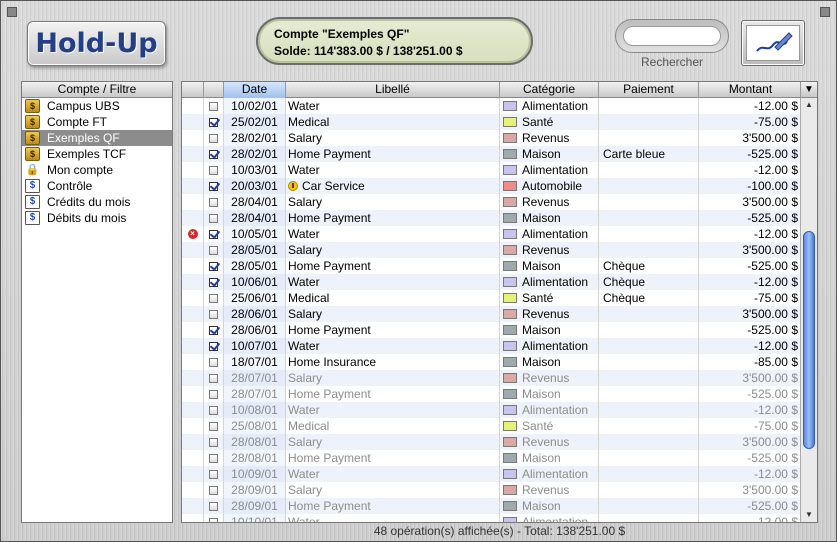 This screenshot has width=837, height=542. I want to click on table-row: 10/10/01 Water Alimentation -12.00 $, so click(492, 518).